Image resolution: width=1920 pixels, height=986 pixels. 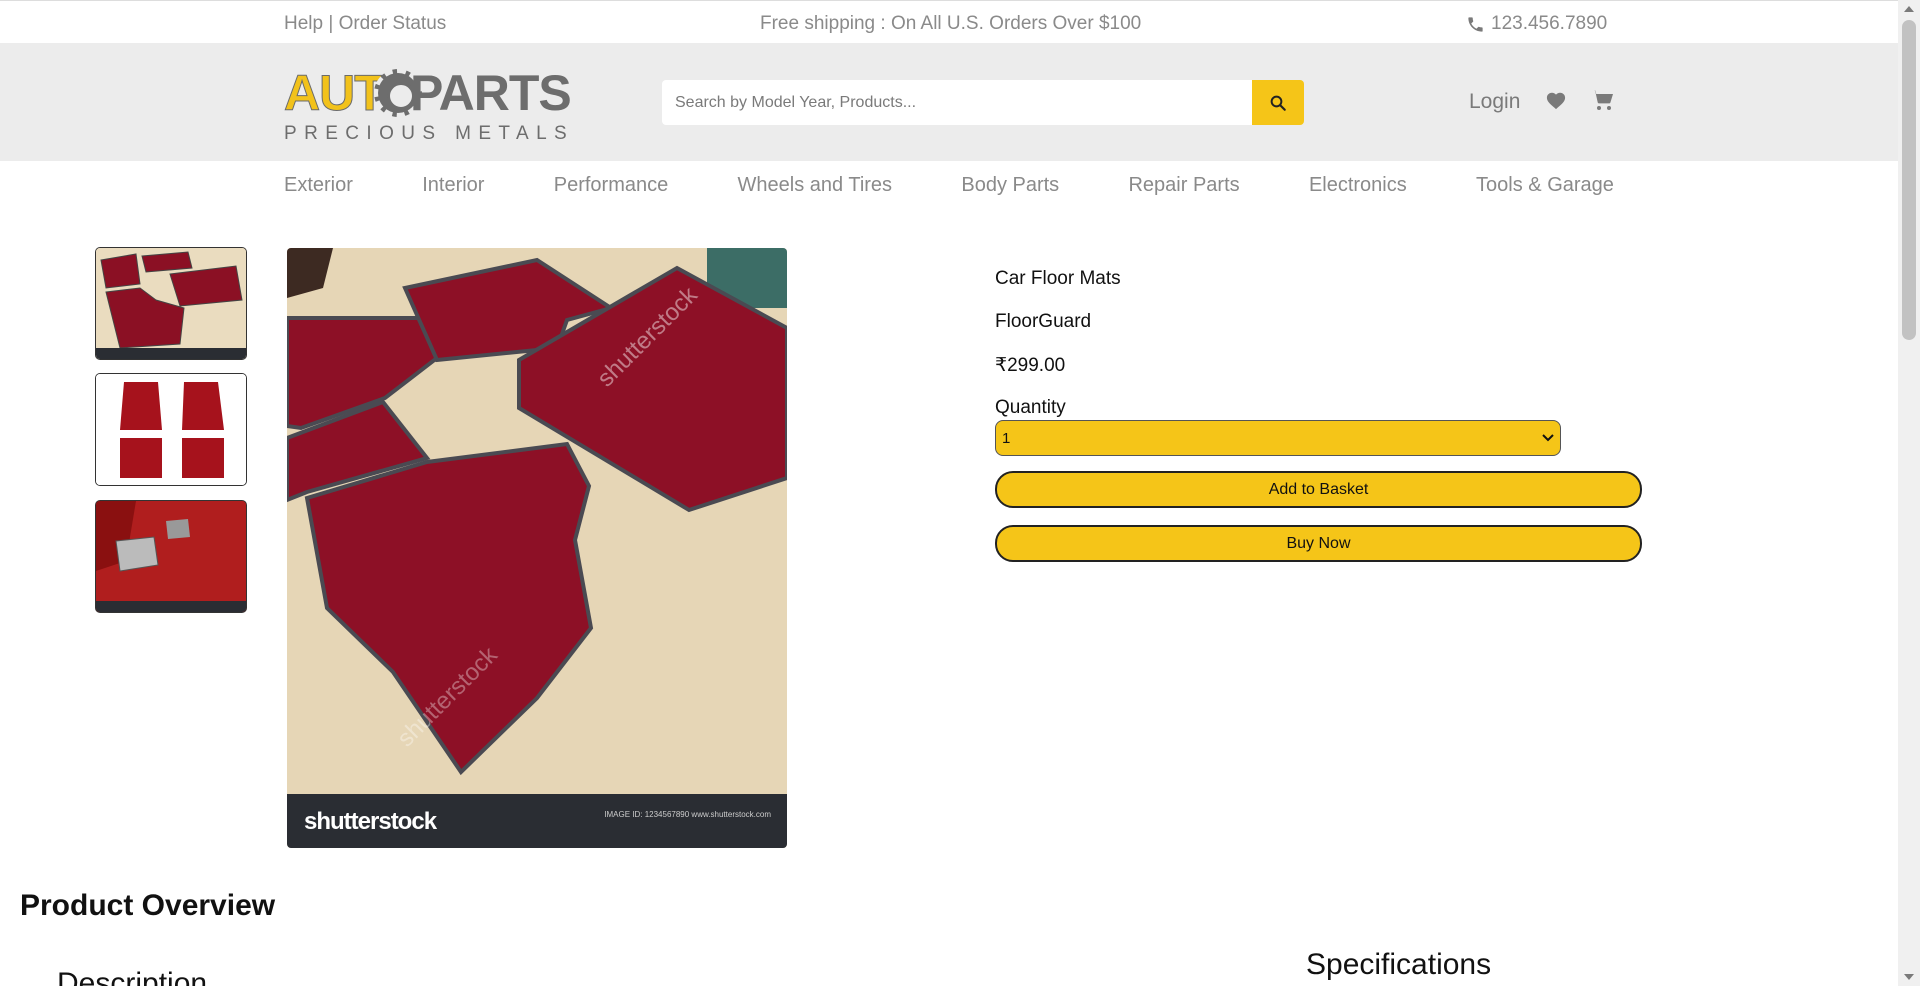 What do you see at coordinates (1318, 543) in the screenshot?
I see `buy-now-button: Buy Now` at bounding box center [1318, 543].